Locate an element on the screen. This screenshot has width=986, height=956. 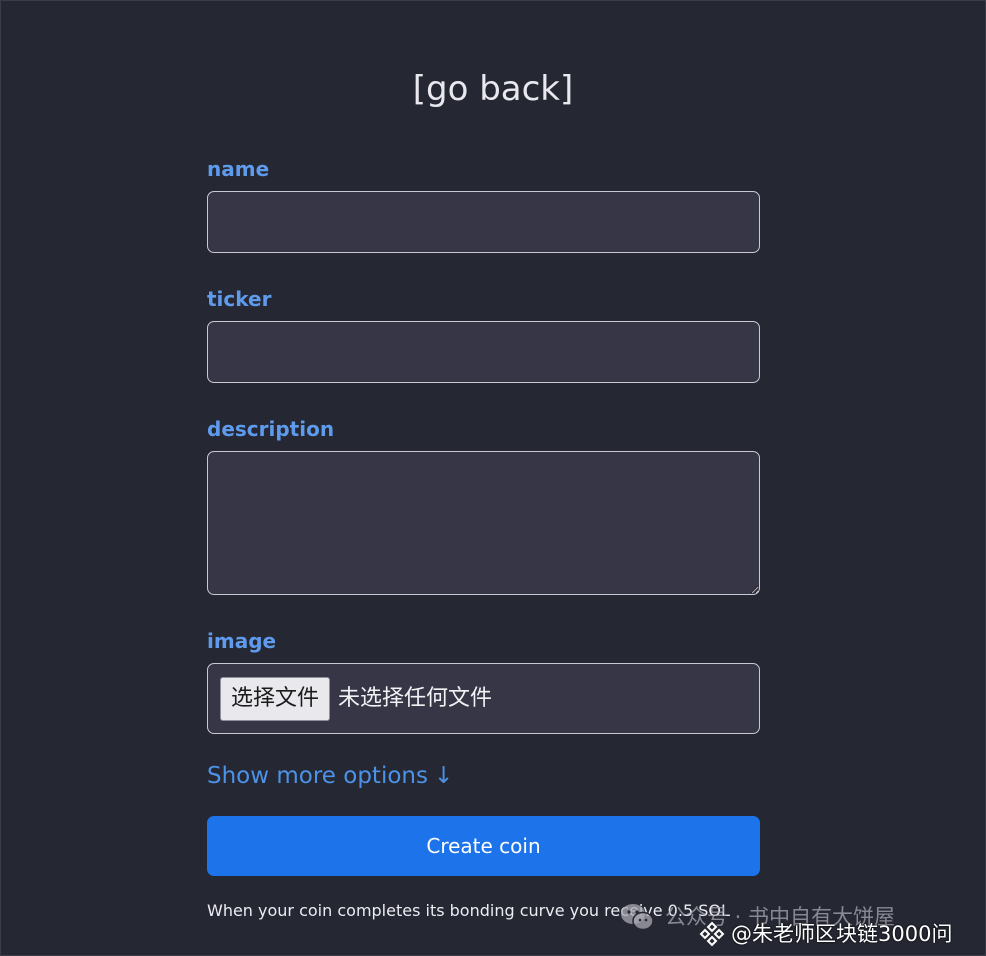
show-more-options-link: Show more options ↓ is located at coordinates (330, 776).